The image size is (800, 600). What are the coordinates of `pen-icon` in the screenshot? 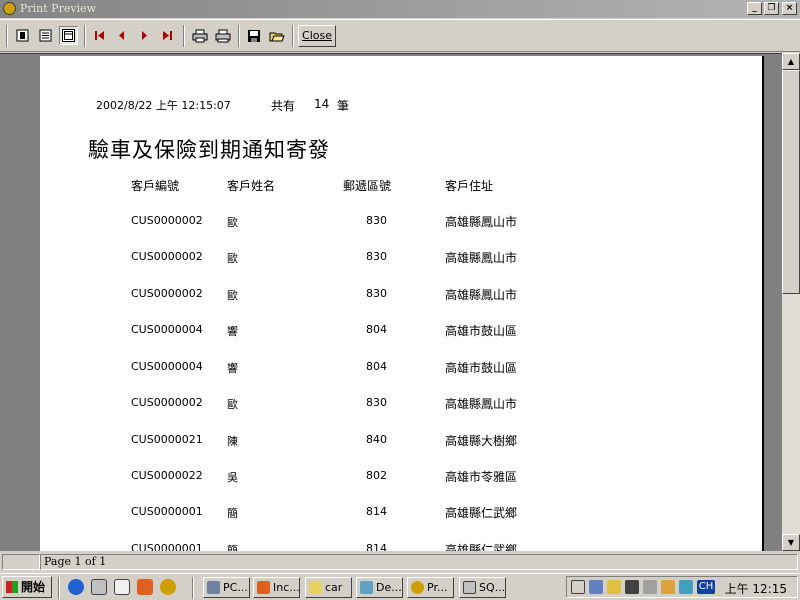 It's located at (614, 587).